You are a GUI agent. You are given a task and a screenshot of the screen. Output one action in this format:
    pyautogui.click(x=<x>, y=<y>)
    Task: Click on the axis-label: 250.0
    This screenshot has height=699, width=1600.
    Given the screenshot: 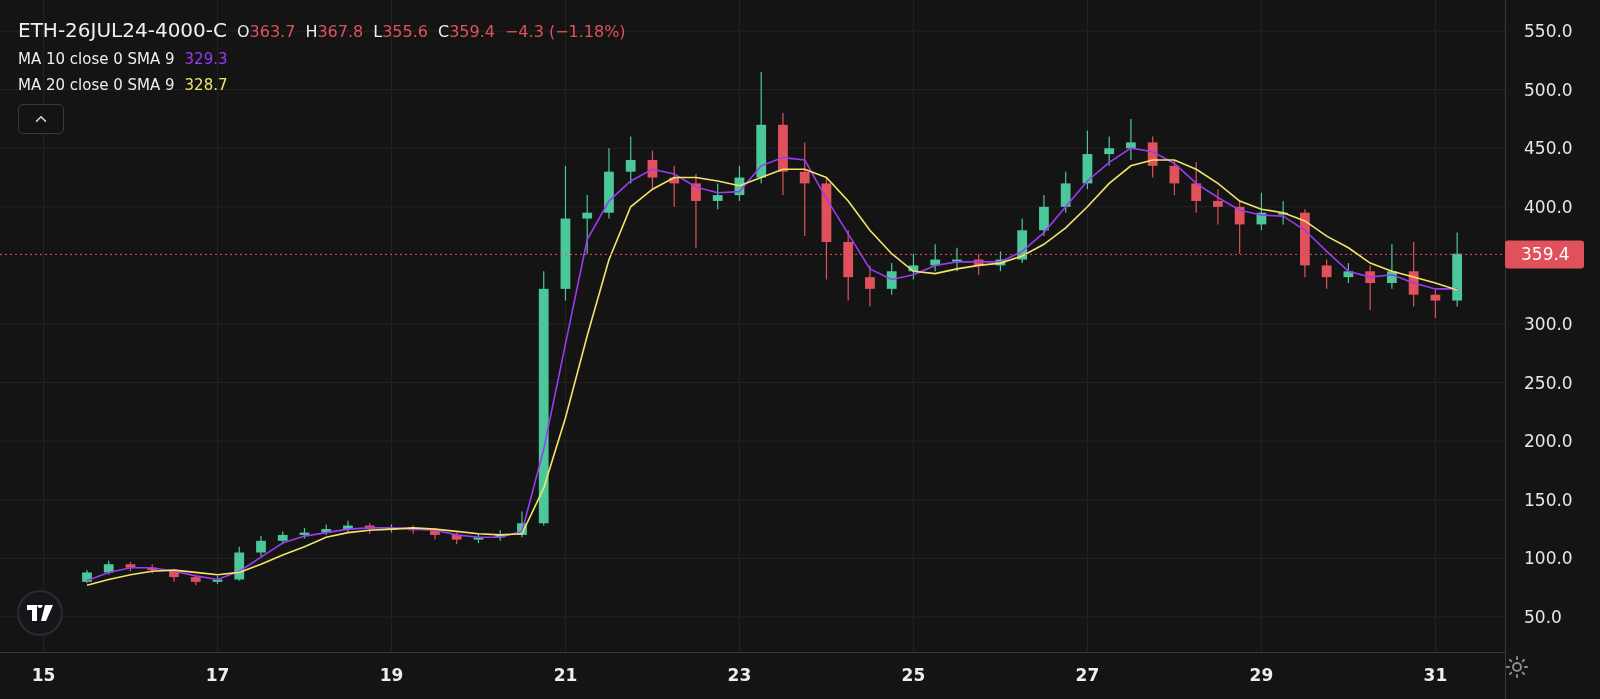 What is the action you would take?
    pyautogui.click(x=1548, y=382)
    